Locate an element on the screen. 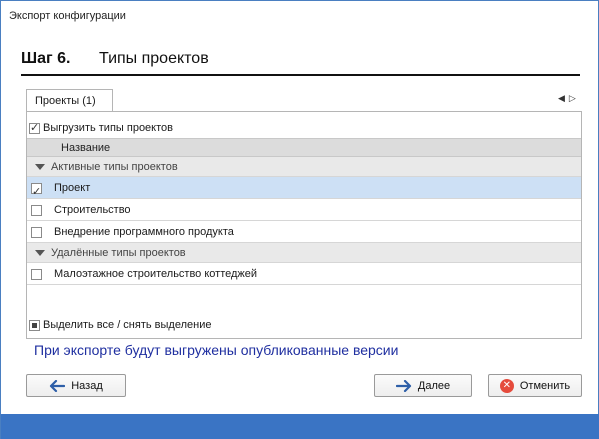 This screenshot has width=599, height=439. tab-projects: Проекты (1) is located at coordinates (69, 100).